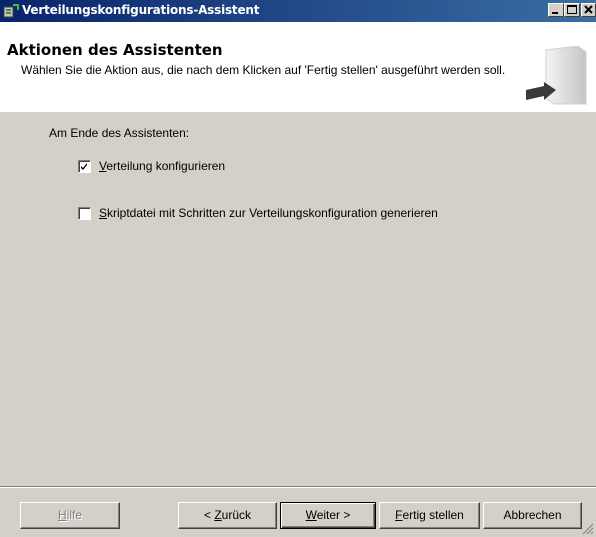  I want to click on finish-button: Fertig stellen, so click(429, 515).